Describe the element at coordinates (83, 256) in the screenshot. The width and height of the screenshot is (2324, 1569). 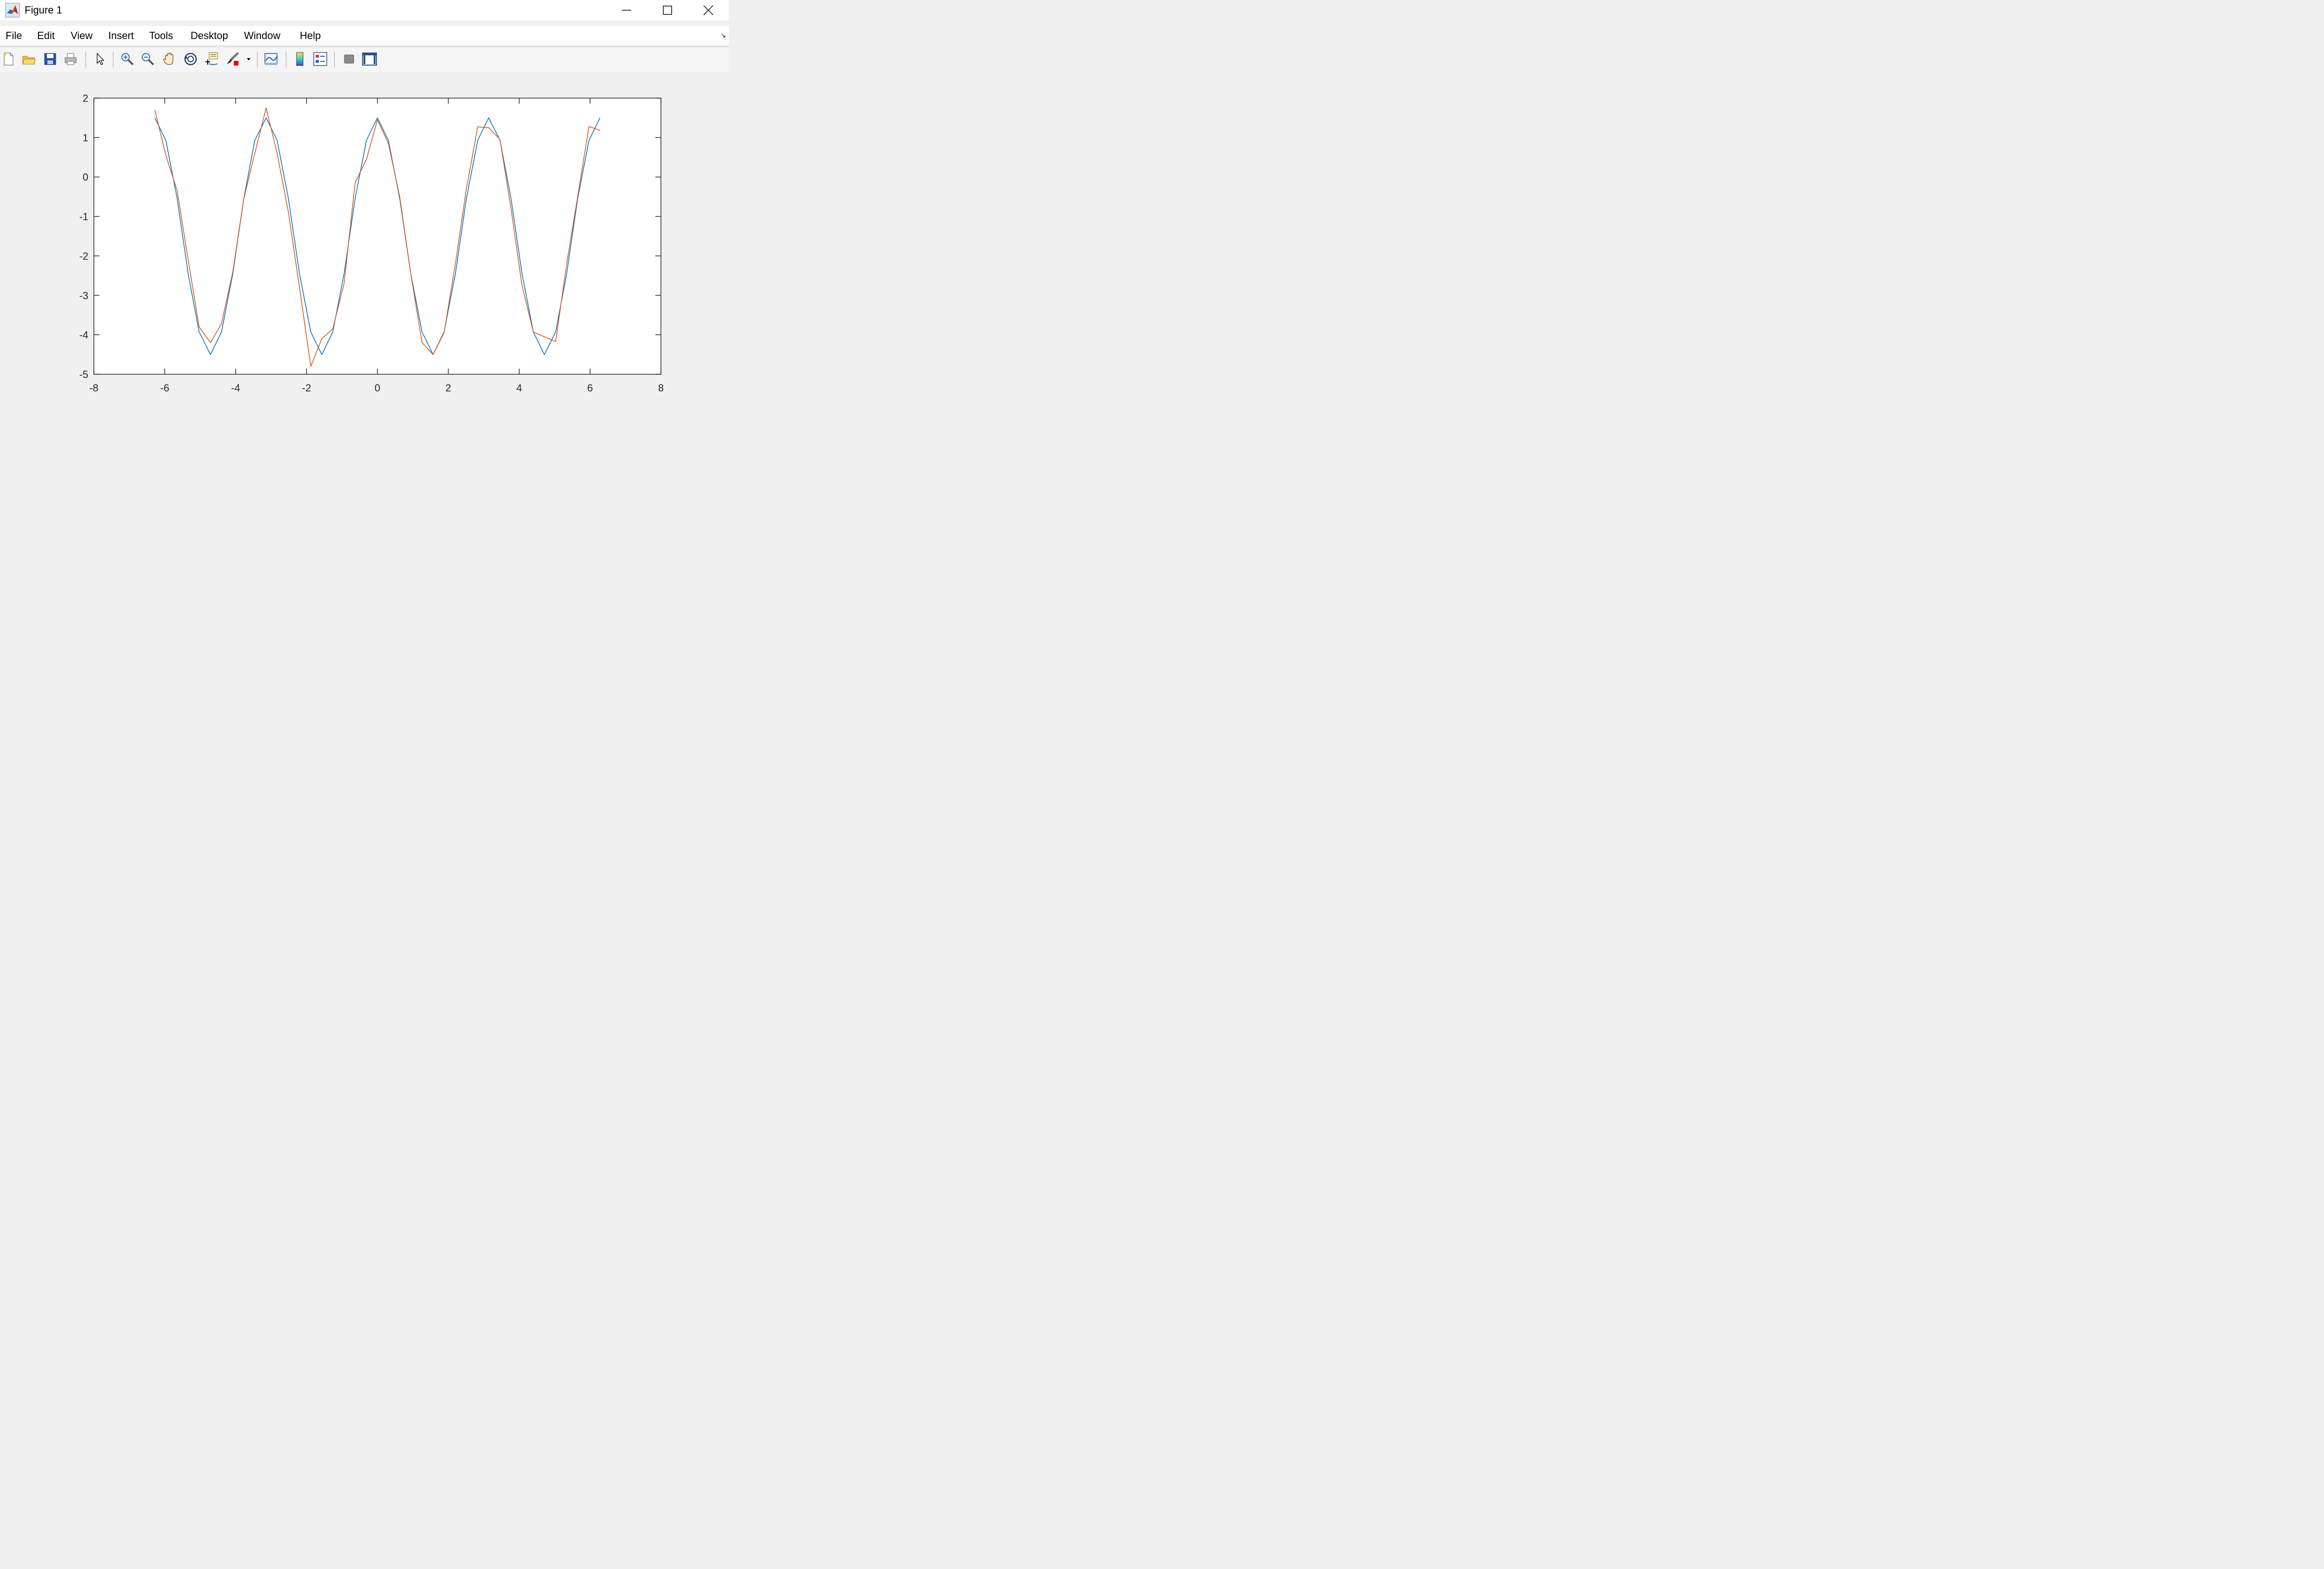
I see `y-tick-label: -2` at that location.